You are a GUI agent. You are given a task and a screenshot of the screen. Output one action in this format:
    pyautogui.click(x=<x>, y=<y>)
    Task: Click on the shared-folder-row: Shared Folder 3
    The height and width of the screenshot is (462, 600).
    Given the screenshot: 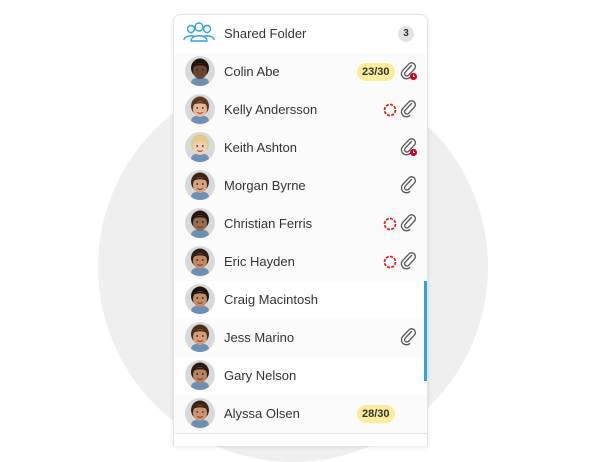 What is the action you would take?
    pyautogui.click(x=300, y=34)
    